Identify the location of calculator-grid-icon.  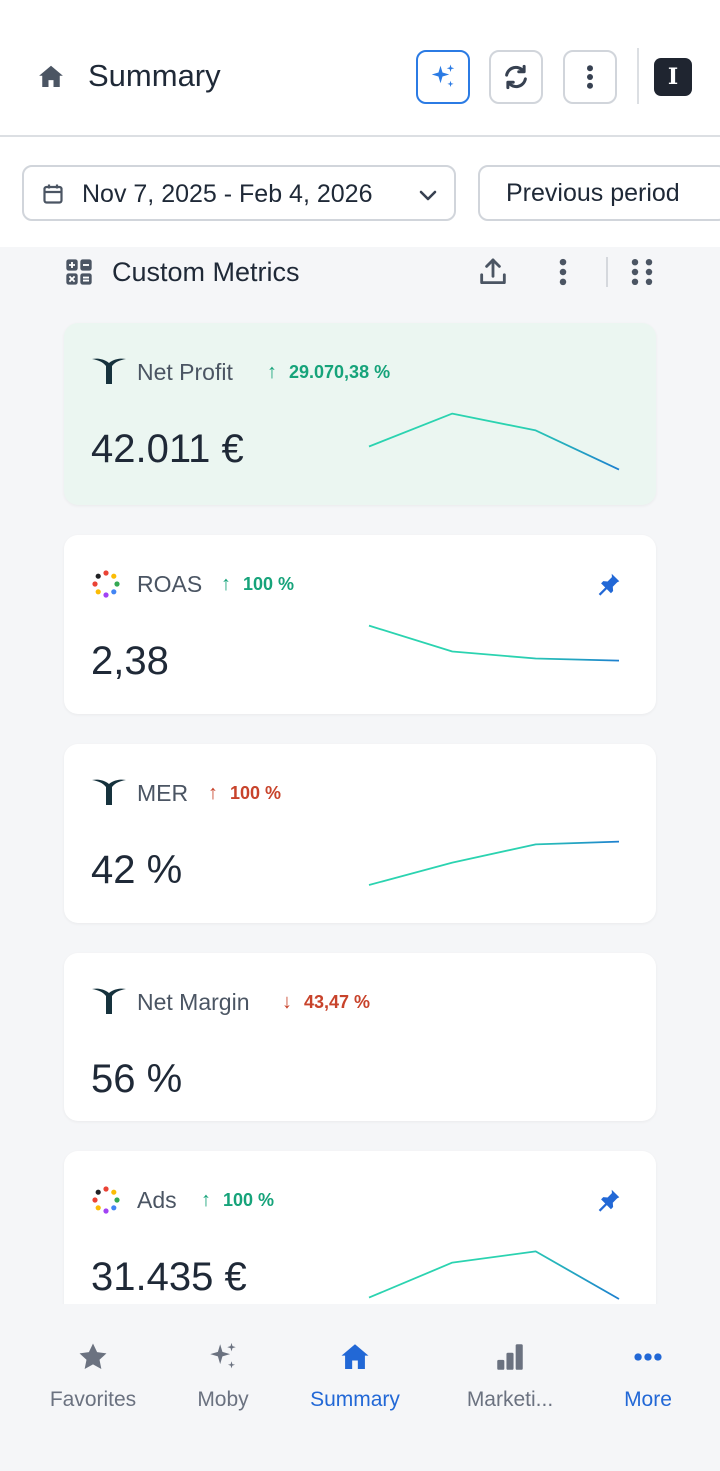
(79, 272).